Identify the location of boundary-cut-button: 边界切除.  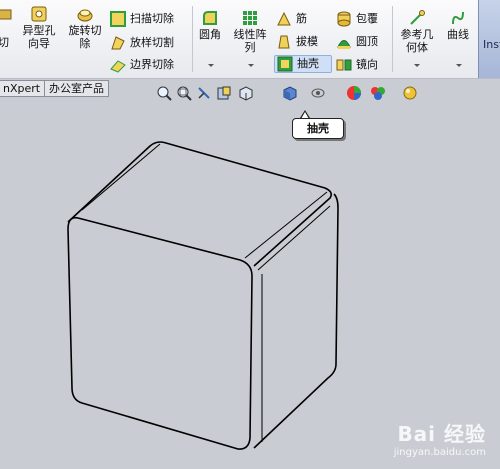
(141, 65).